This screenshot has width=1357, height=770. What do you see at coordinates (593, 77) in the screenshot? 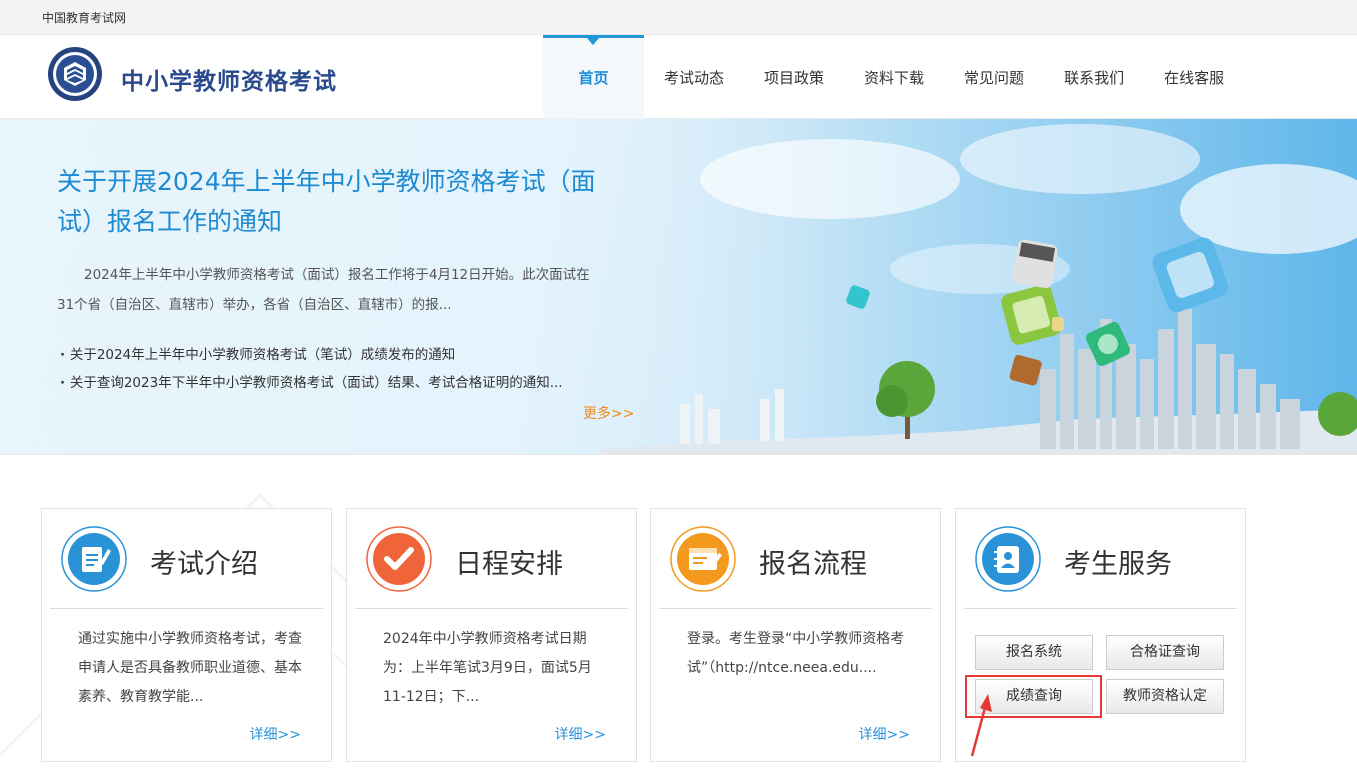
I see `nav-home: 首页` at bounding box center [593, 77].